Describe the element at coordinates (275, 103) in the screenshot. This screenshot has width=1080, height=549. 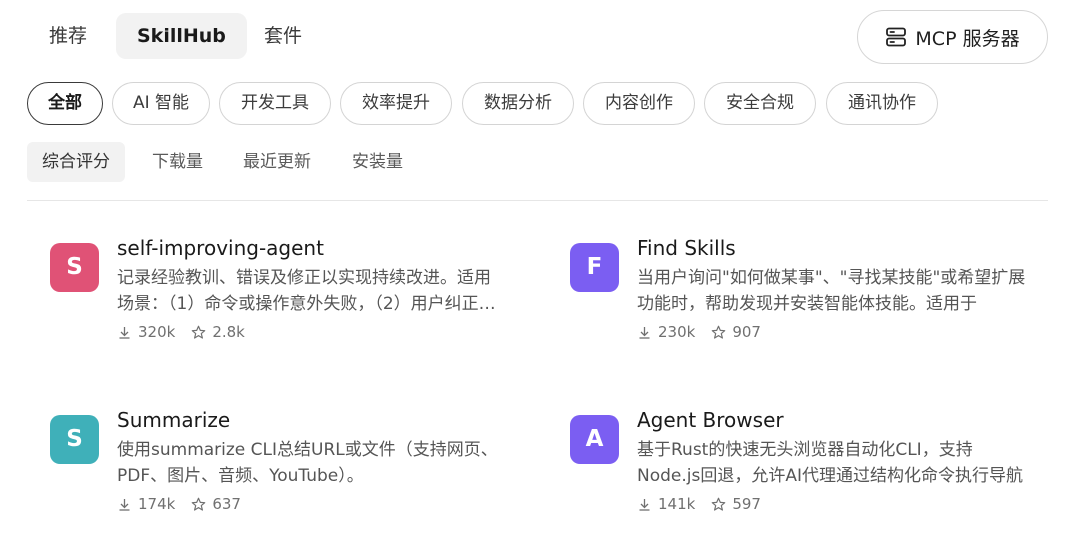
I see `category-chip-dev-tools: 开发工具` at that location.